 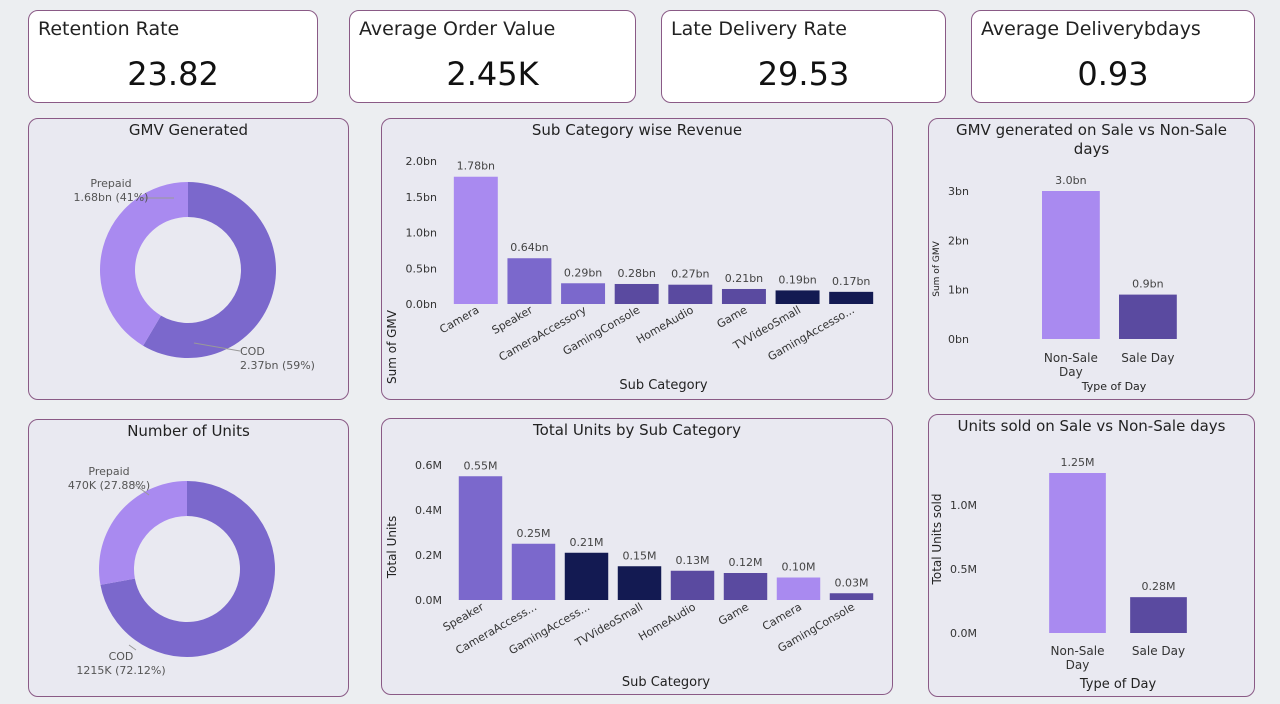 I want to click on x-tick-label: HomeAudio, so click(x=667, y=621).